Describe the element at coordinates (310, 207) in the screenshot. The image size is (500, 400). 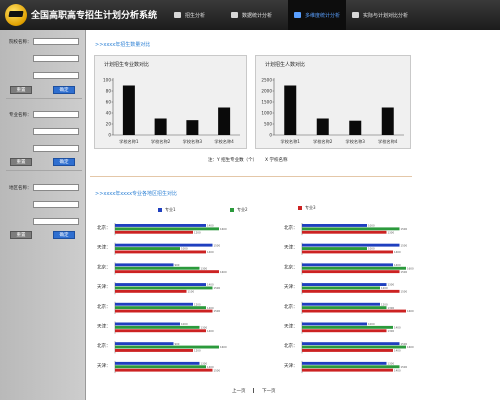
I see `legend-label: 专业3` at that location.